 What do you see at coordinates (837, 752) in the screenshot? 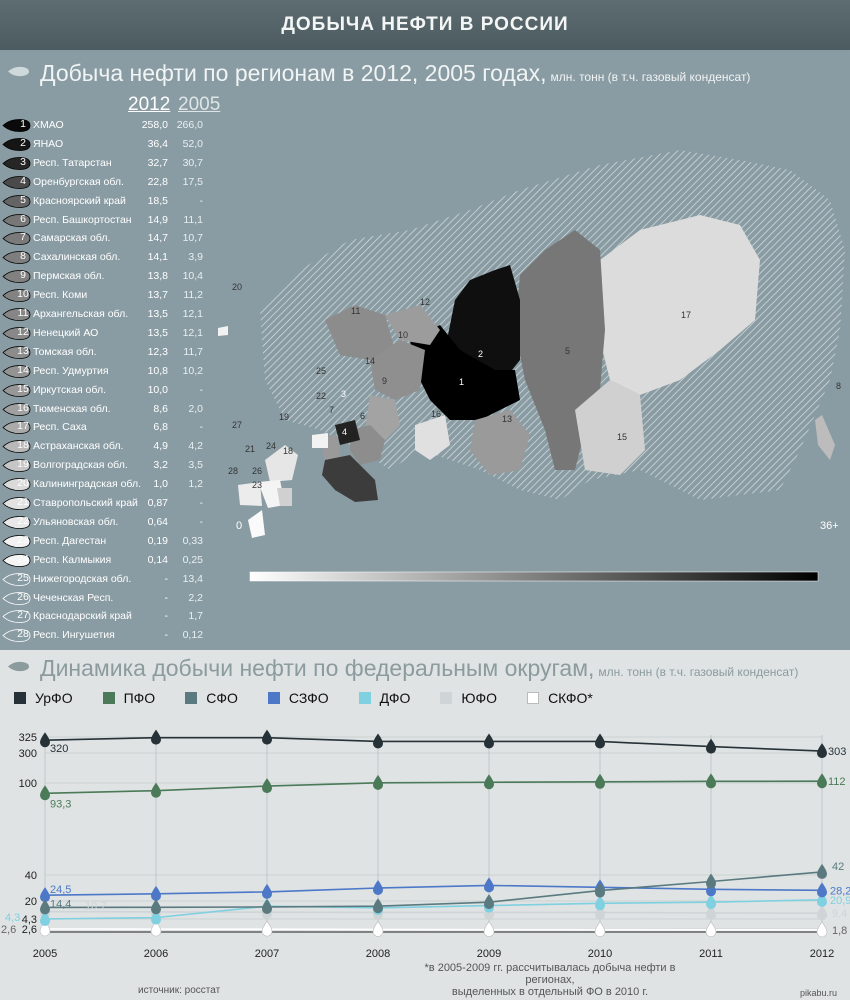
I see `series-end-label: 303` at bounding box center [837, 752].